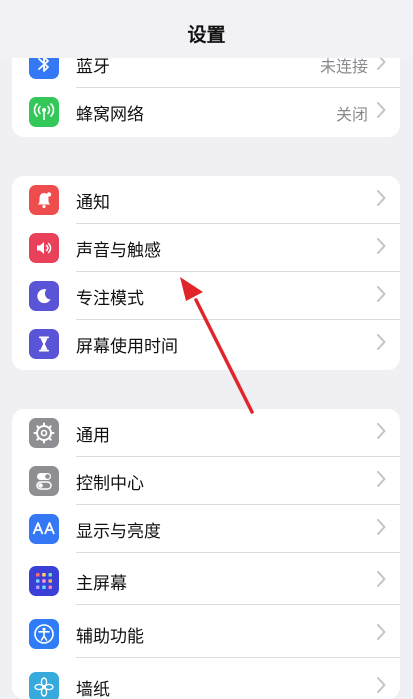 This screenshot has height=699, width=413. Describe the element at coordinates (44, 248) in the screenshot. I see `speaker-icon` at that location.